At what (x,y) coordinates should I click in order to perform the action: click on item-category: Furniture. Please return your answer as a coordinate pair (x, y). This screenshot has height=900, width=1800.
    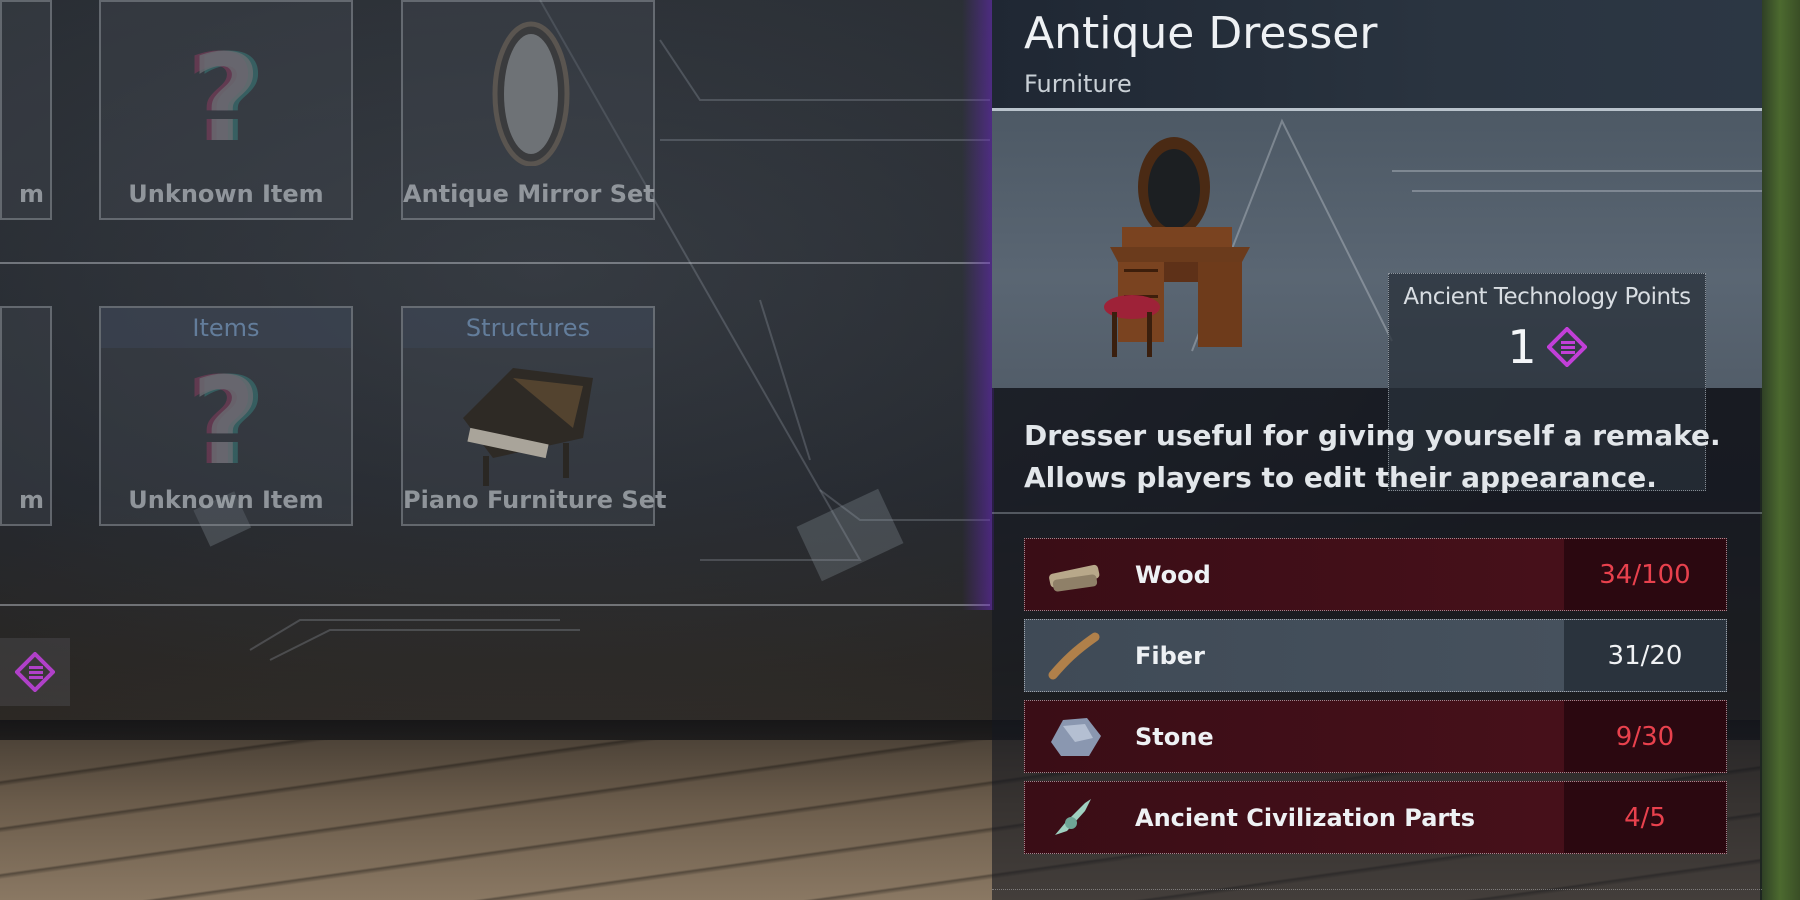
    Looking at the image, I should click on (1078, 84).